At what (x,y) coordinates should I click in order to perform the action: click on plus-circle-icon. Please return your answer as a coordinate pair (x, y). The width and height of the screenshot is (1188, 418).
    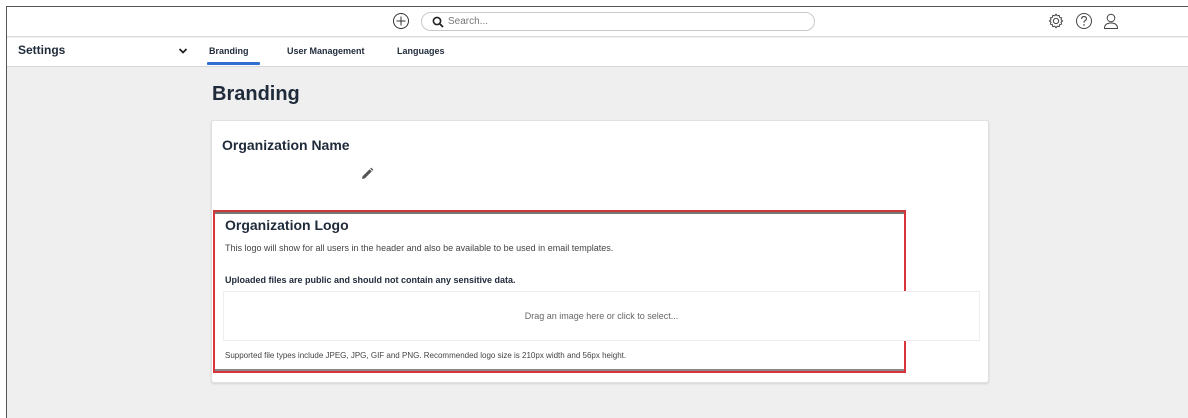
    Looking at the image, I should click on (401, 21).